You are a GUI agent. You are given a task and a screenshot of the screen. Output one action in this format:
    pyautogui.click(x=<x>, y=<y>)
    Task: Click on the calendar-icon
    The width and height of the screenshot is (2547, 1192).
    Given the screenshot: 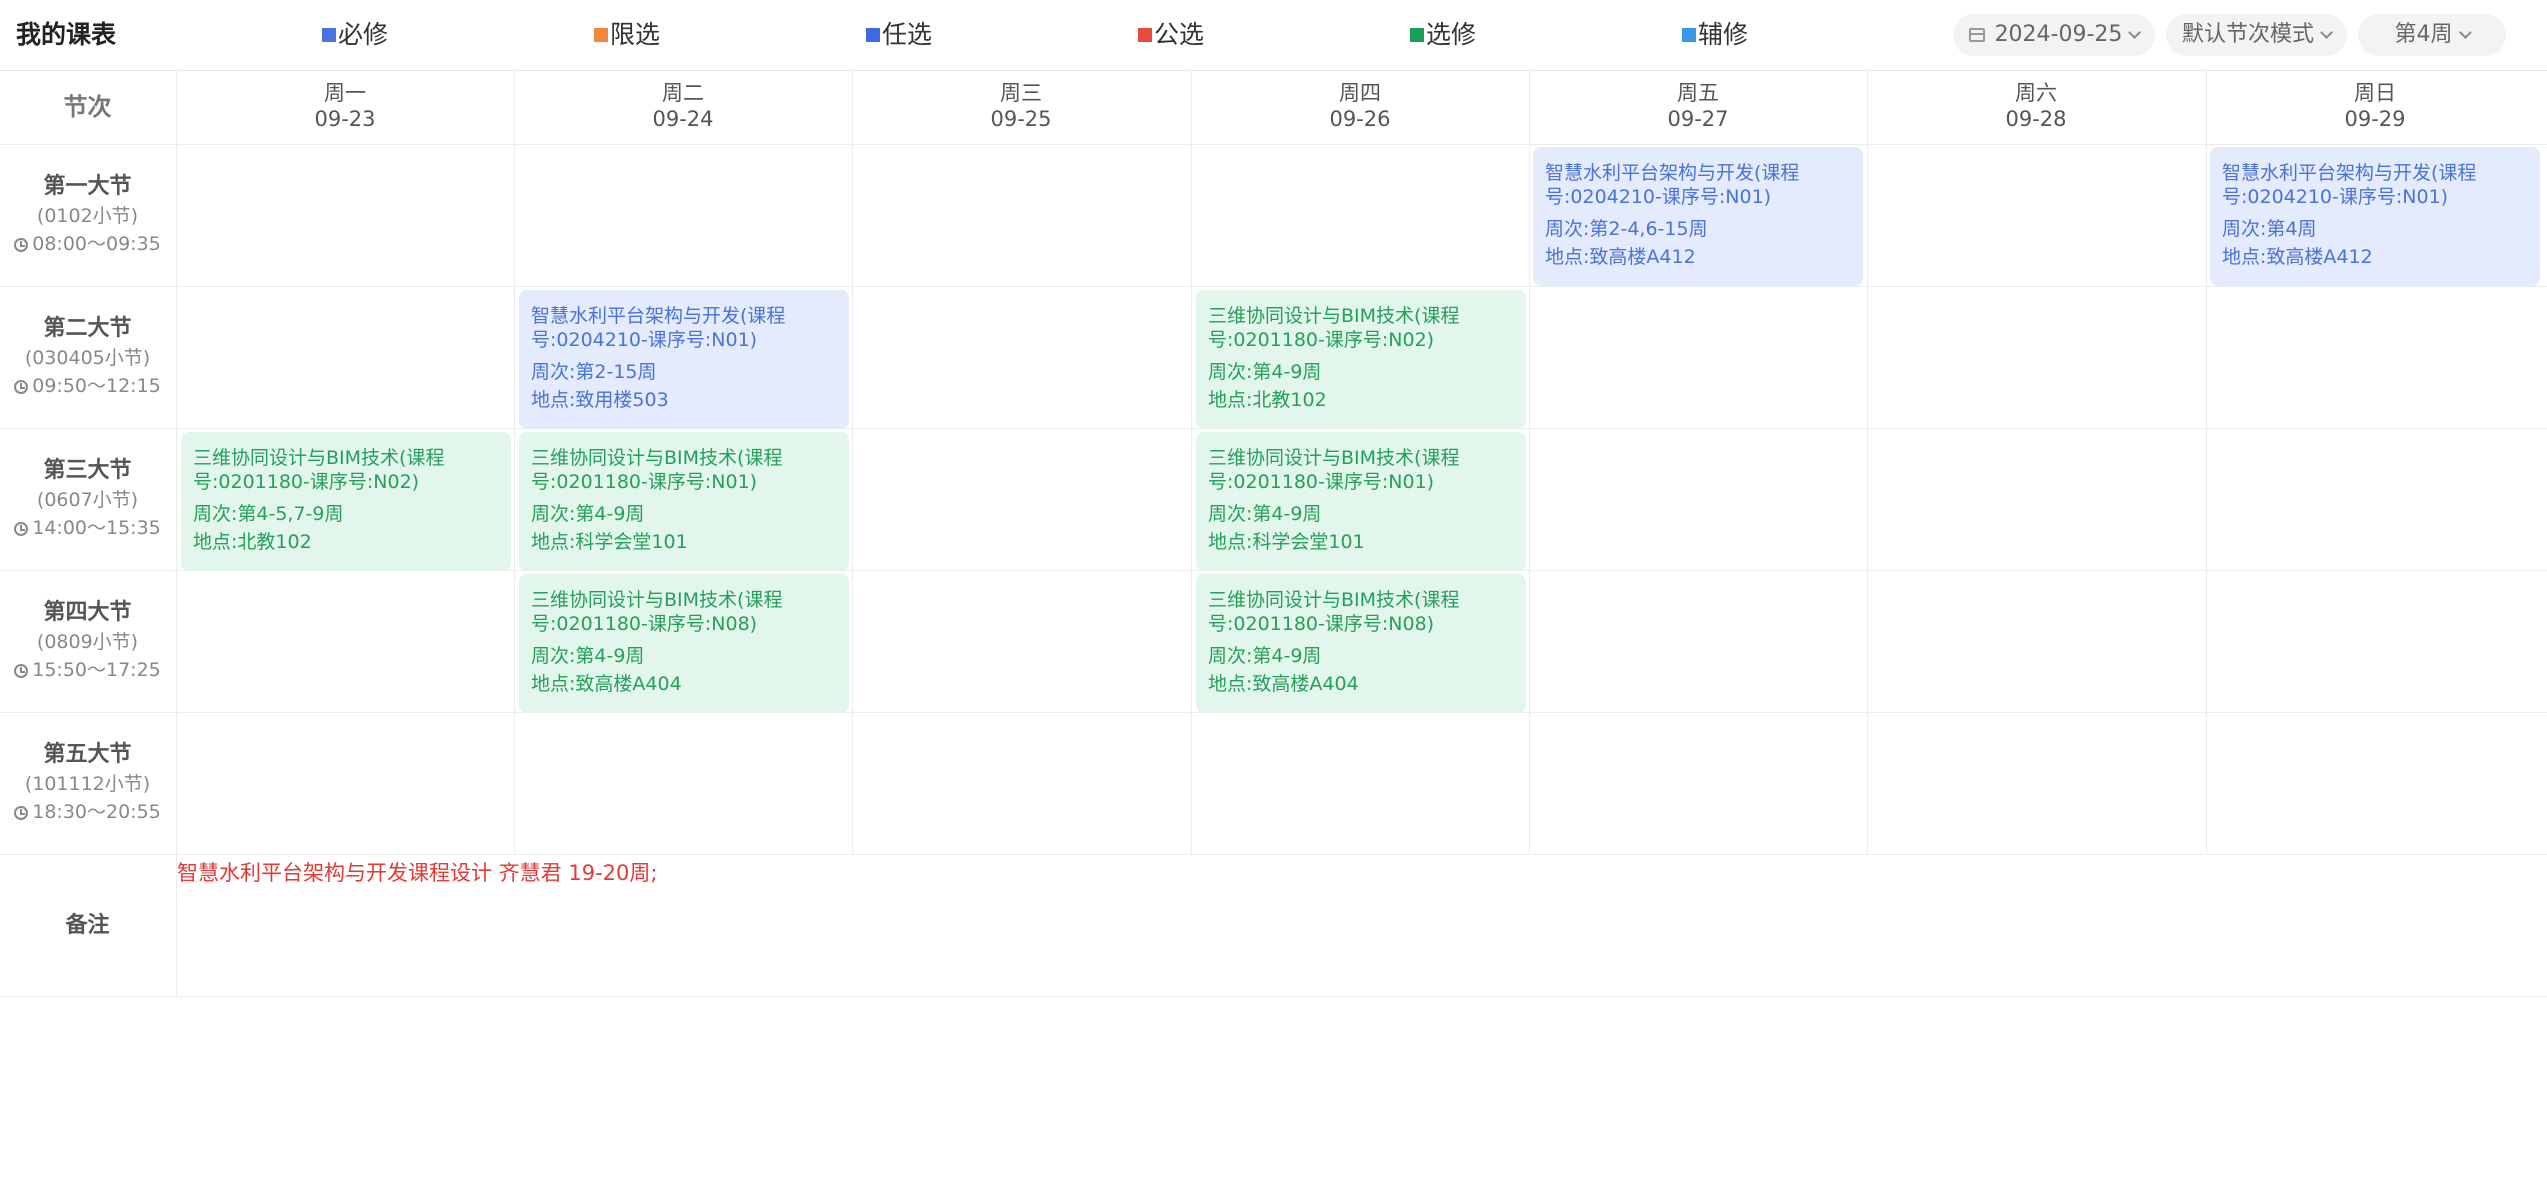 What is the action you would take?
    pyautogui.click(x=1976, y=35)
    